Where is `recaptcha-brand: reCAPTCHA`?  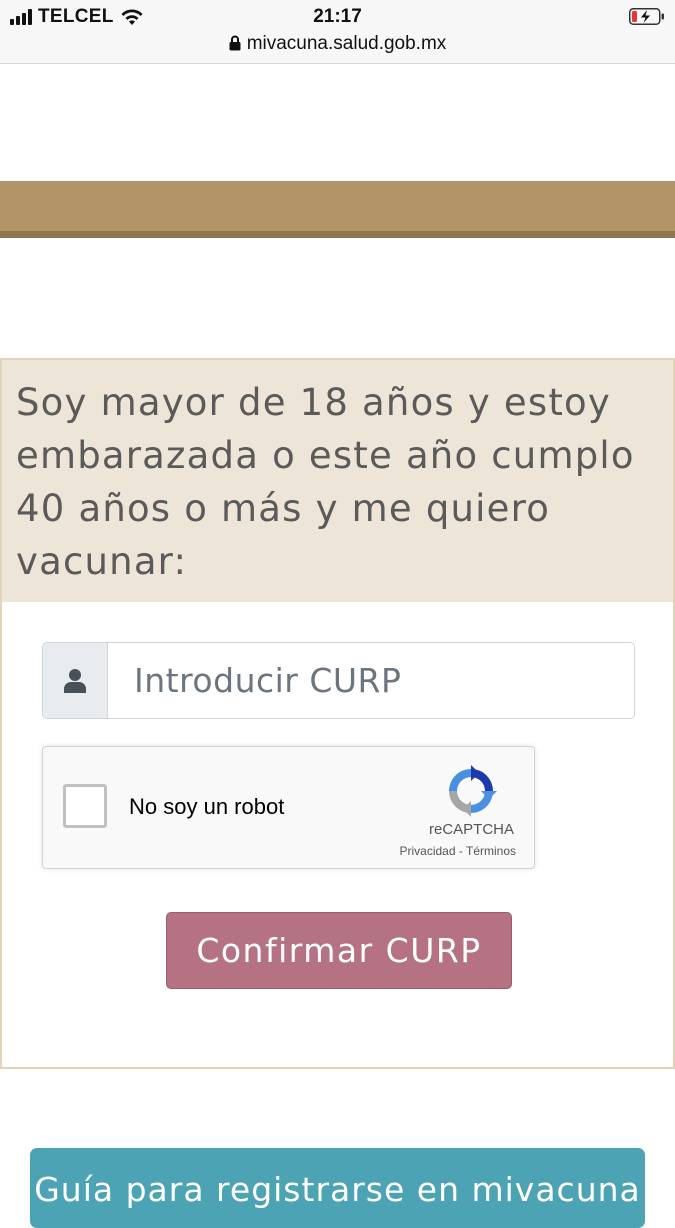
recaptcha-brand: reCAPTCHA is located at coordinates (471, 829).